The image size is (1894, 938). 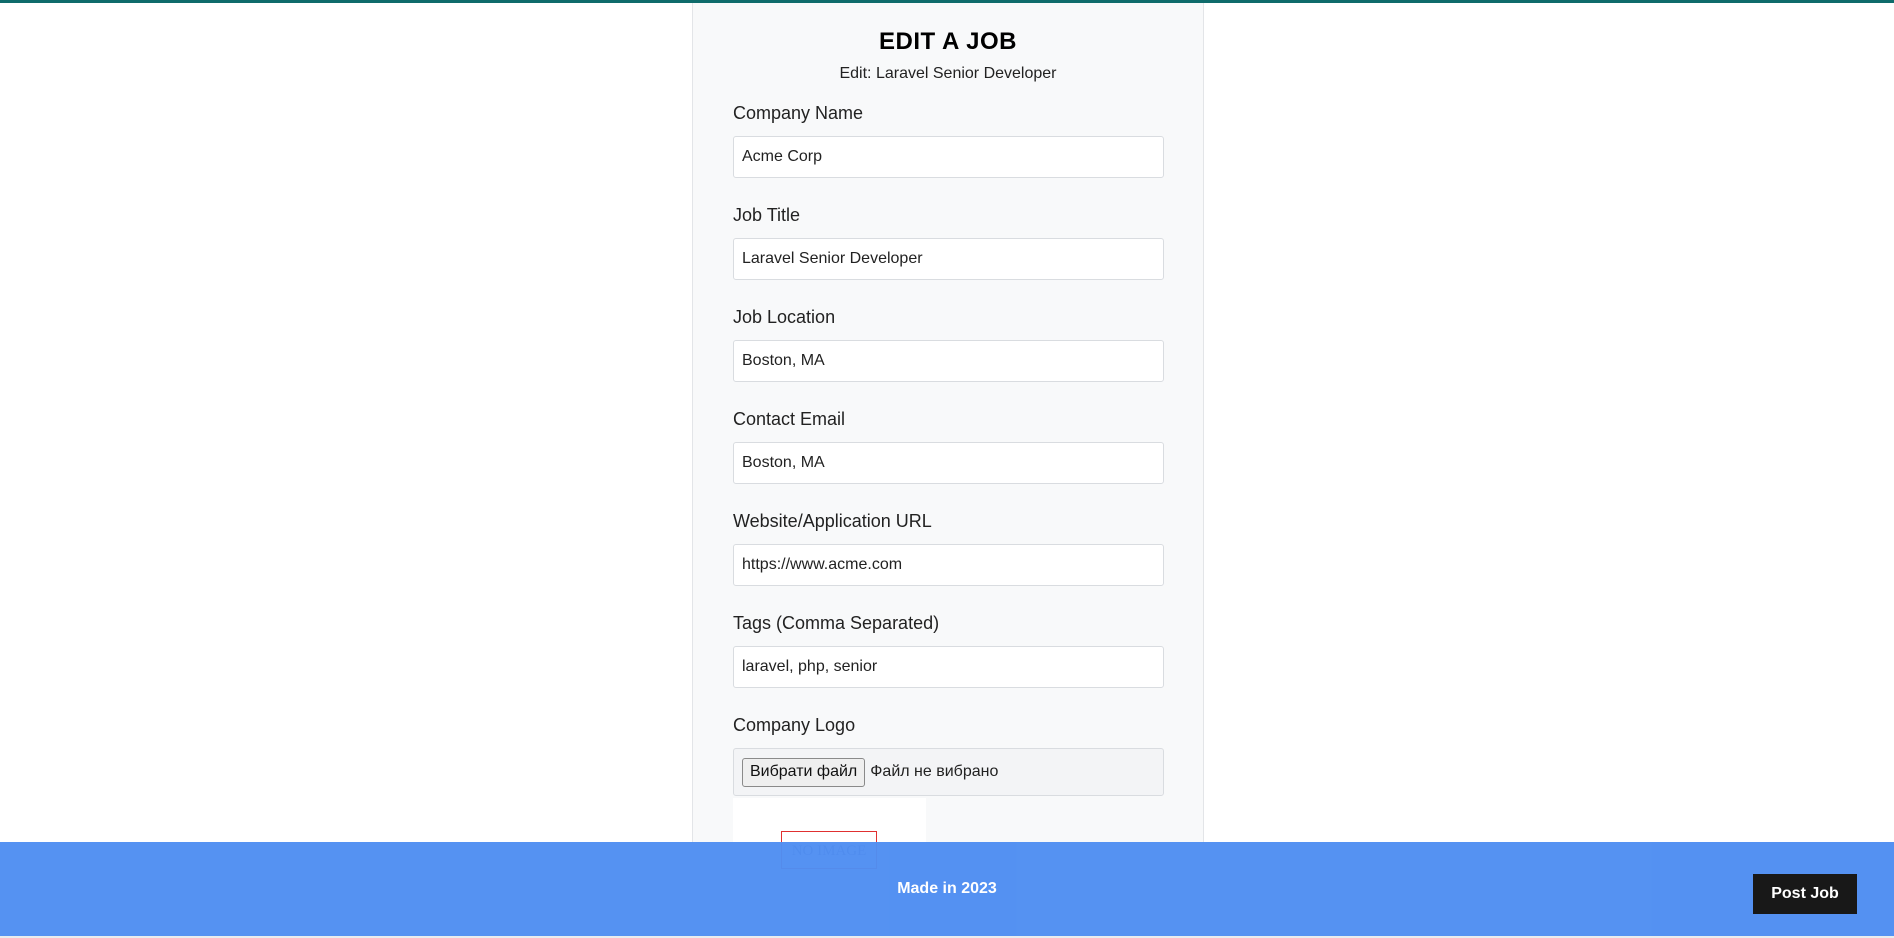 I want to click on post-job-button: Post Job, so click(x=1805, y=894).